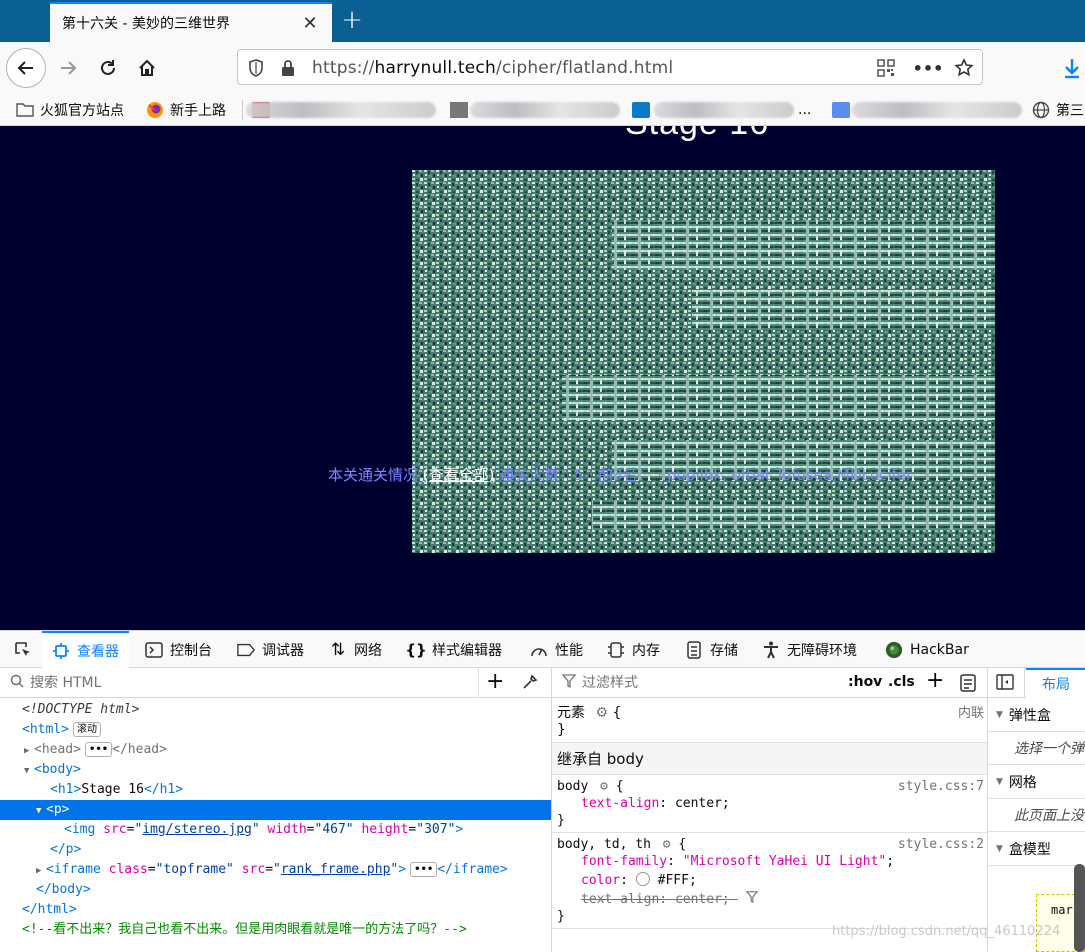 The width and height of the screenshot is (1085, 952). Describe the element at coordinates (941, 786) in the screenshot. I see `rule-source-link: style.css:7` at that location.